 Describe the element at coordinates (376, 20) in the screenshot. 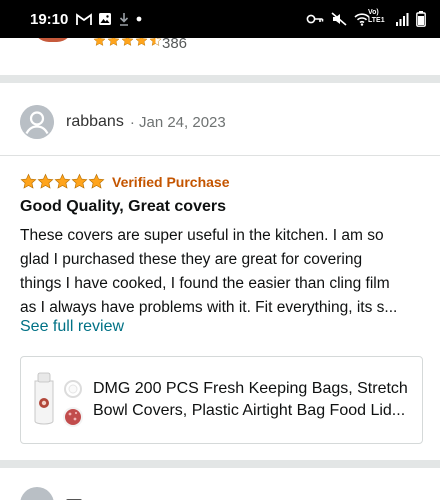

I see `network-label-lte: LTE1` at that location.